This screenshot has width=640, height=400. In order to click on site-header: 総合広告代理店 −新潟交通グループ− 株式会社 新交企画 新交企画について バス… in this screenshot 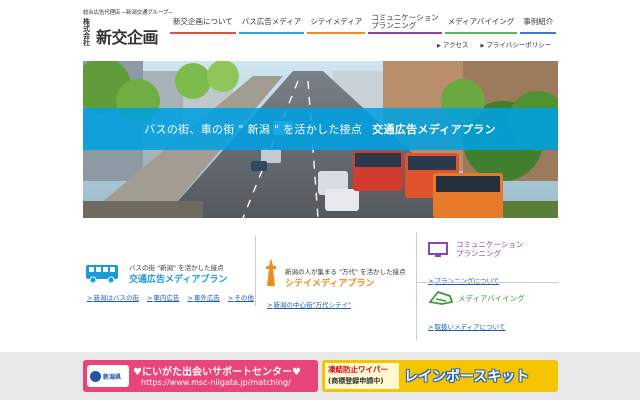, I will do `click(320, 29)`.